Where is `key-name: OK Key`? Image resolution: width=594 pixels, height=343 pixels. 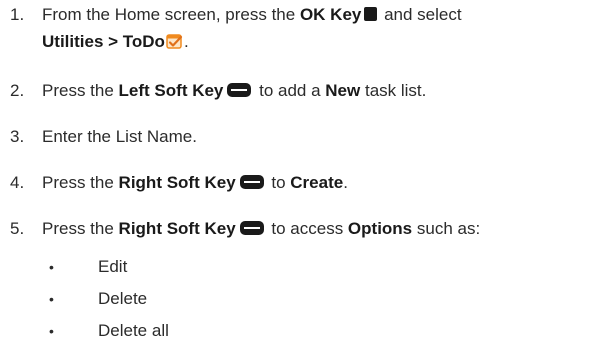
key-name: OK Key is located at coordinates (330, 14).